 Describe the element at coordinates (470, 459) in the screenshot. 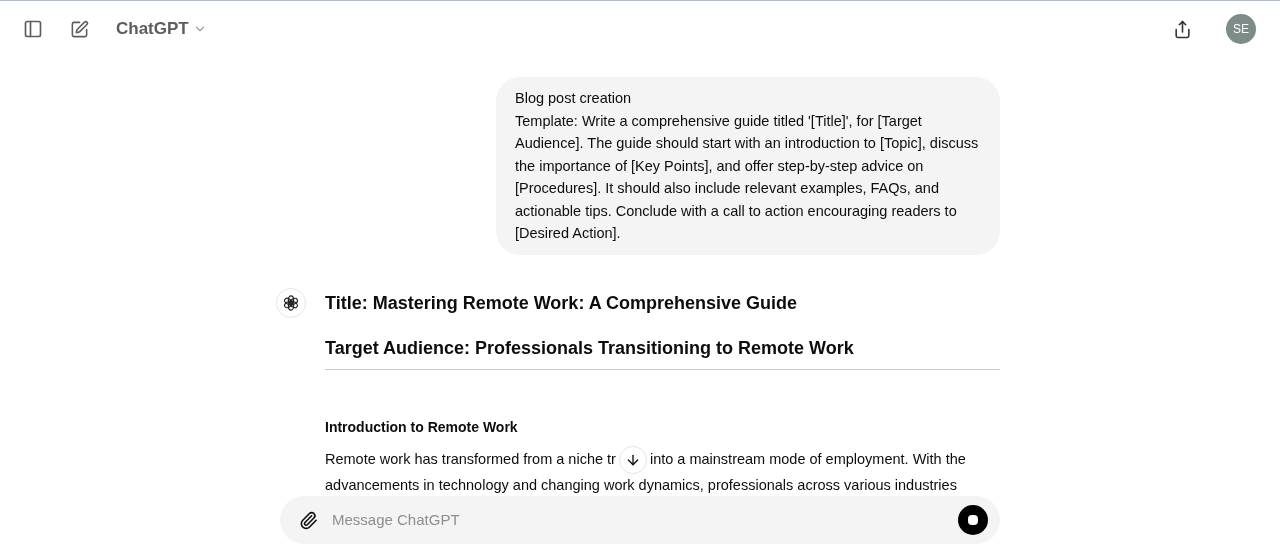

I see `response-text: Remote work has transformed from a niche tr` at that location.